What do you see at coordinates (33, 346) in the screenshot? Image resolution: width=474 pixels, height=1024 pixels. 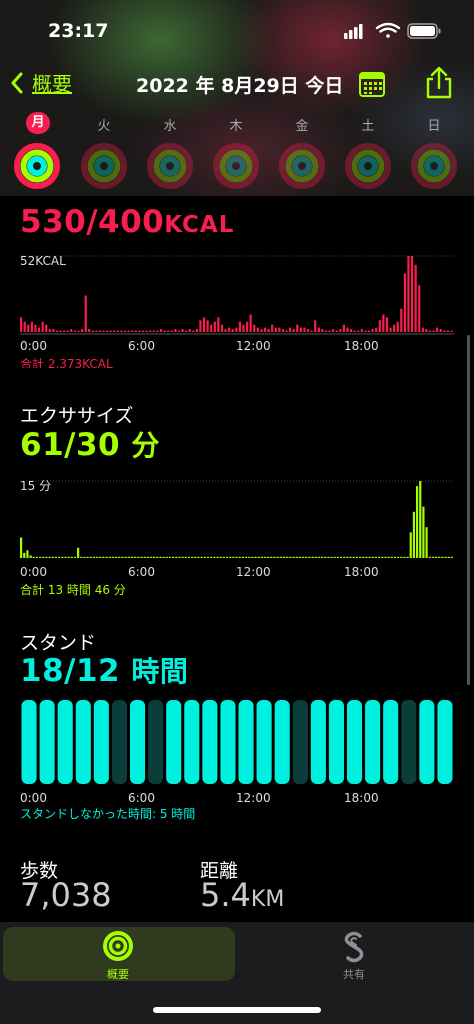 I see `move-tick-0: 0:00` at bounding box center [33, 346].